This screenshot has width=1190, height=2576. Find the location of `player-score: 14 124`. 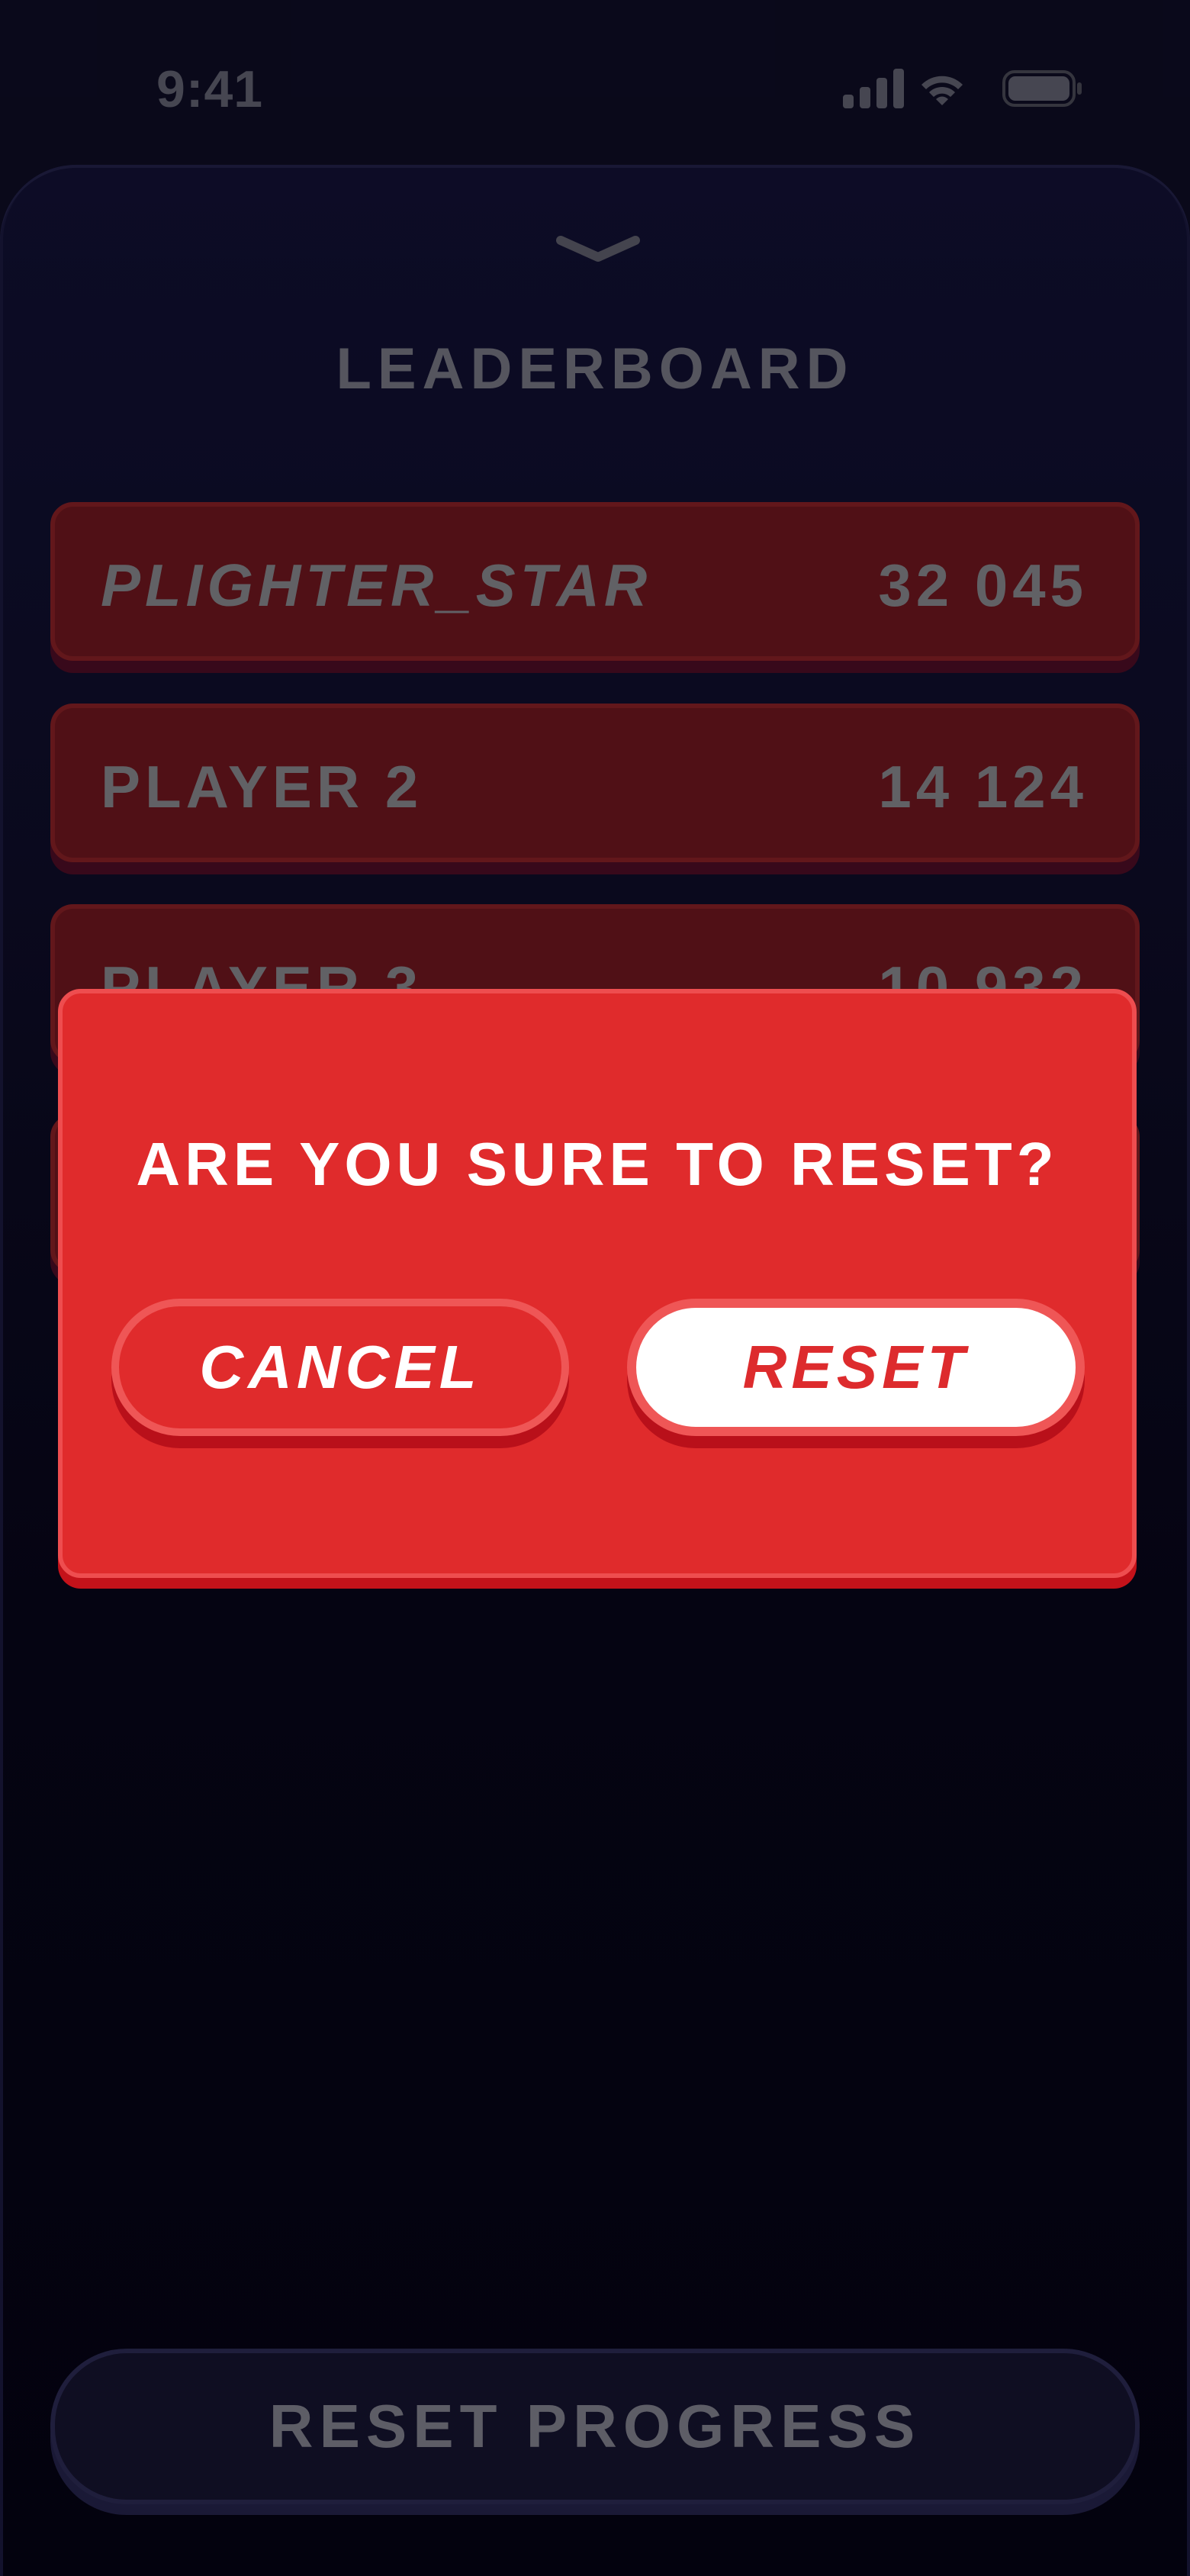

player-score: 14 124 is located at coordinates (983, 786).